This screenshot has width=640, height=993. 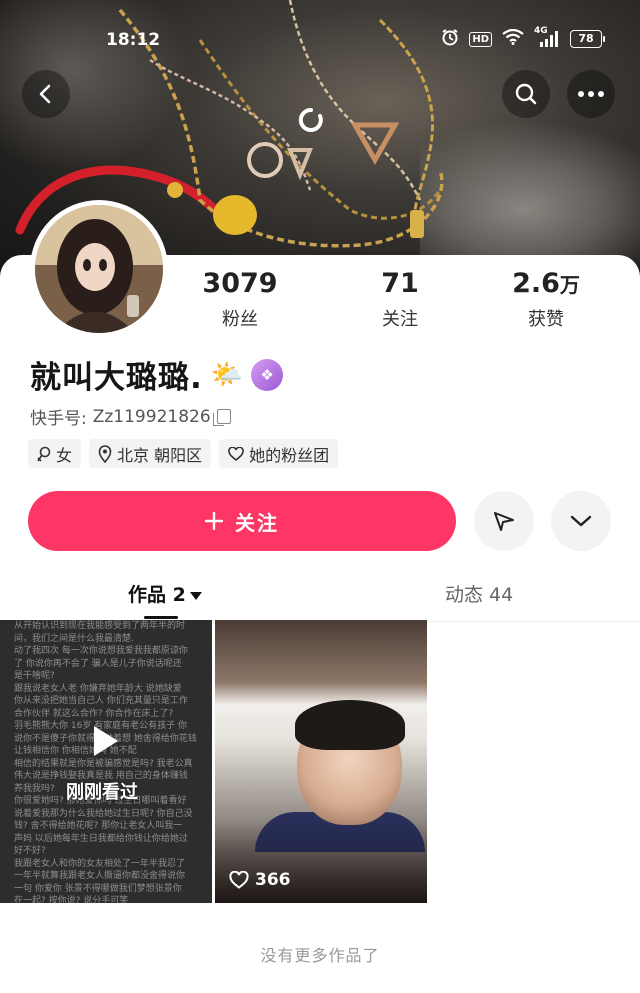 What do you see at coordinates (240, 319) in the screenshot?
I see `followers-label: 粉丝` at bounding box center [240, 319].